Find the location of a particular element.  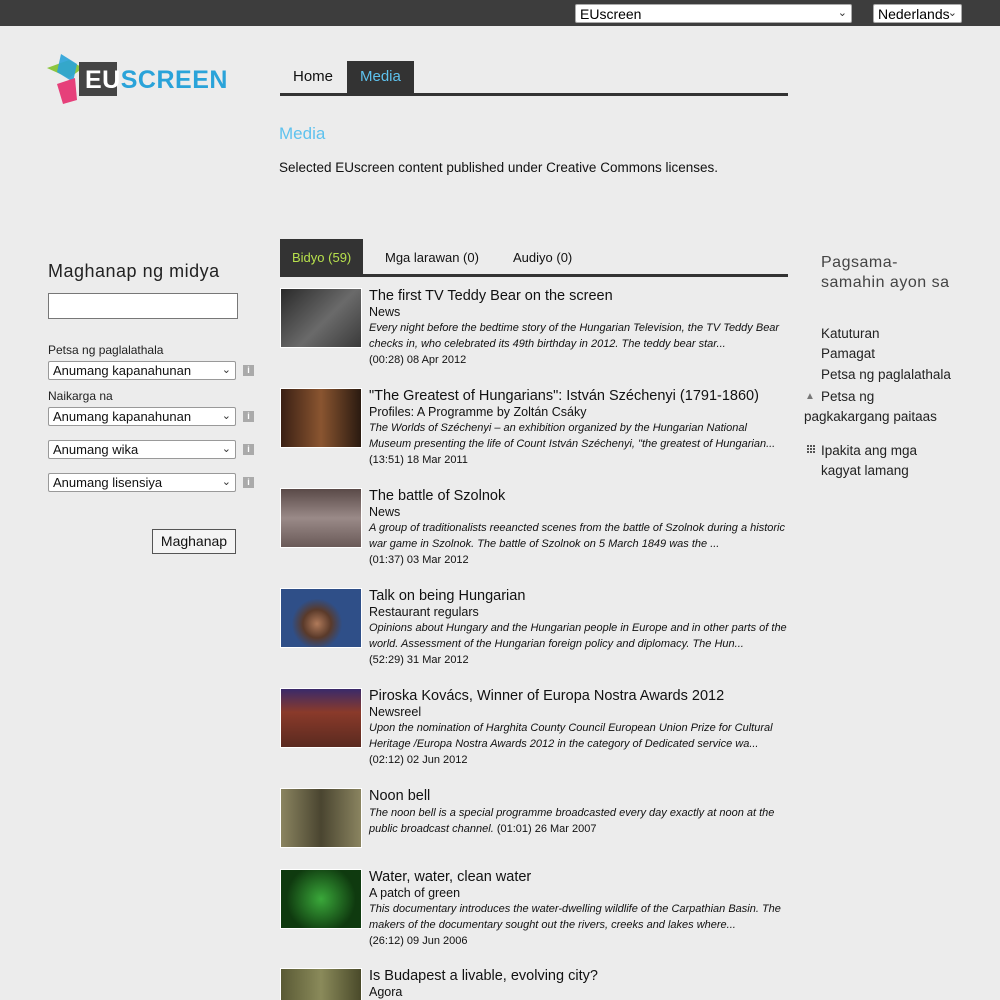

published-date-label: Petsa ng paglalathala is located at coordinates (106, 350).